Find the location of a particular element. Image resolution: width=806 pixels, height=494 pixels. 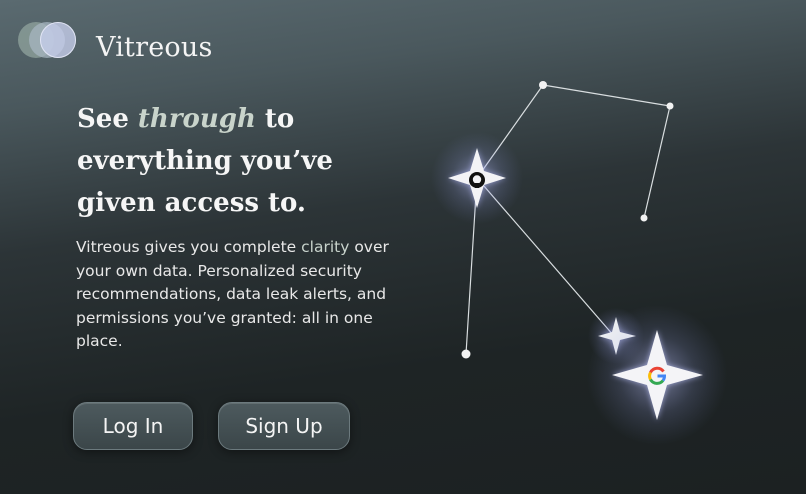

github-icon is located at coordinates (477, 180).